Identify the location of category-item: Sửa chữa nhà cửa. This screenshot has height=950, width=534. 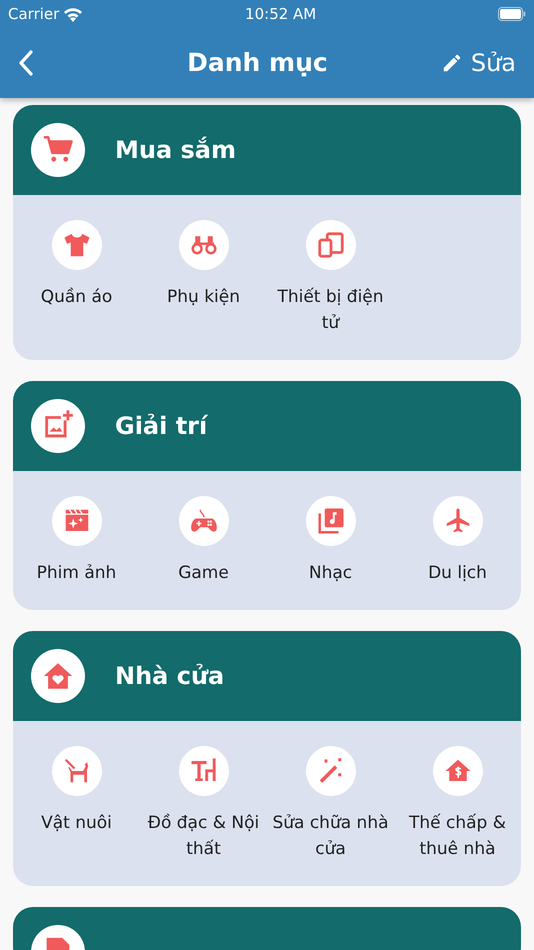
(330, 836).